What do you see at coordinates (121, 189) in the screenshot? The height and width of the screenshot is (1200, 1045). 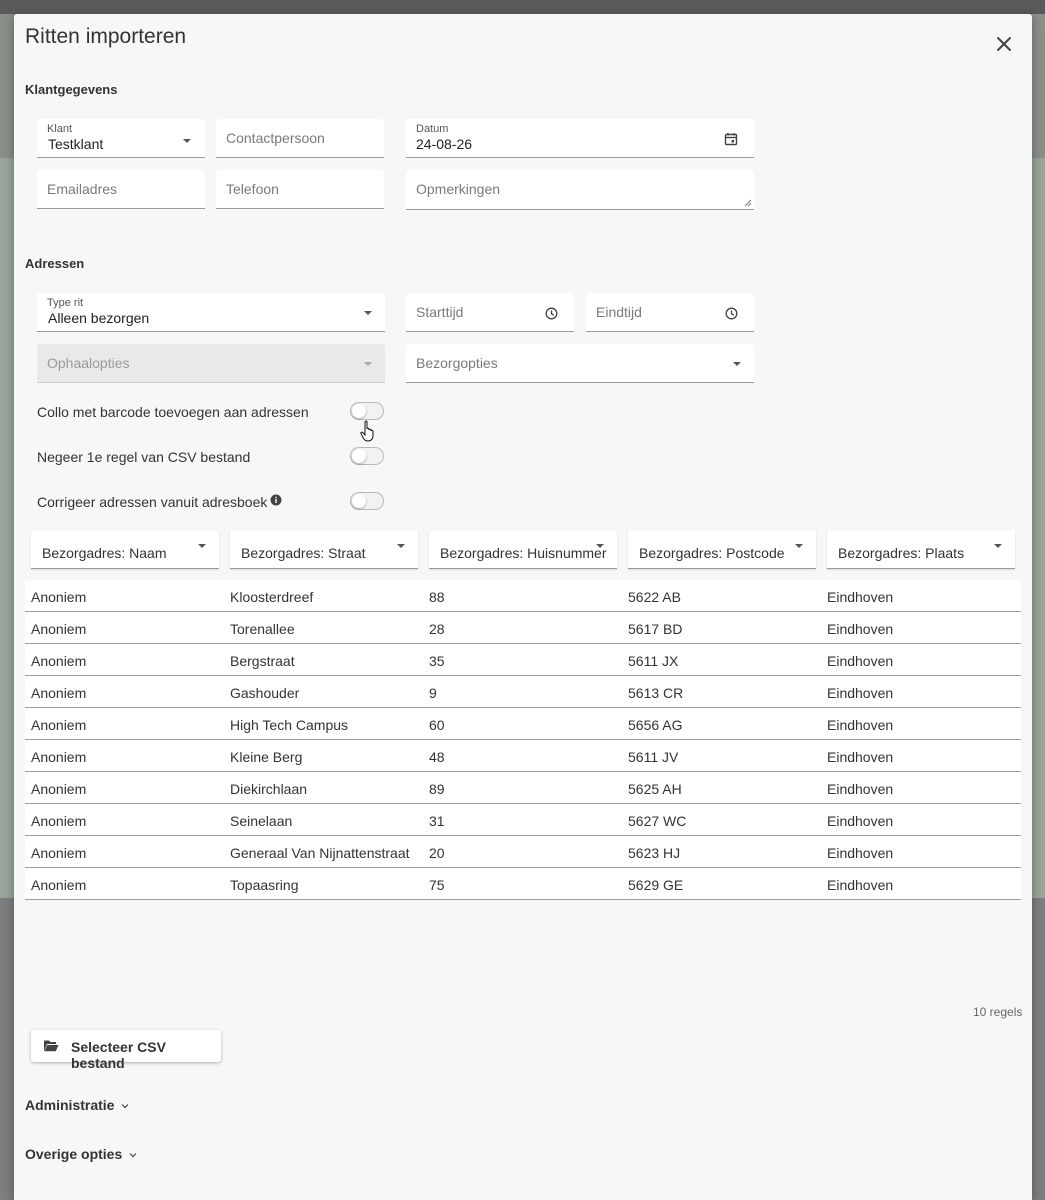 I see `emailadres-input: Emailadres` at bounding box center [121, 189].